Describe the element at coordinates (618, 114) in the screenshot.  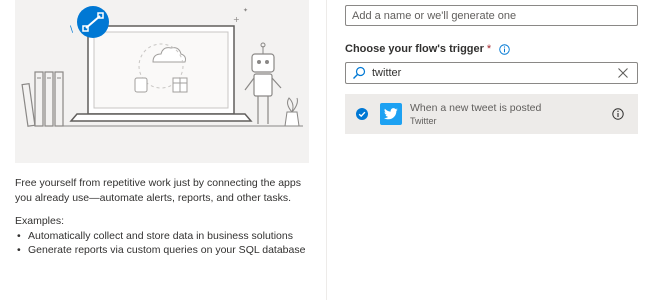
I see `details-info-icon` at that location.